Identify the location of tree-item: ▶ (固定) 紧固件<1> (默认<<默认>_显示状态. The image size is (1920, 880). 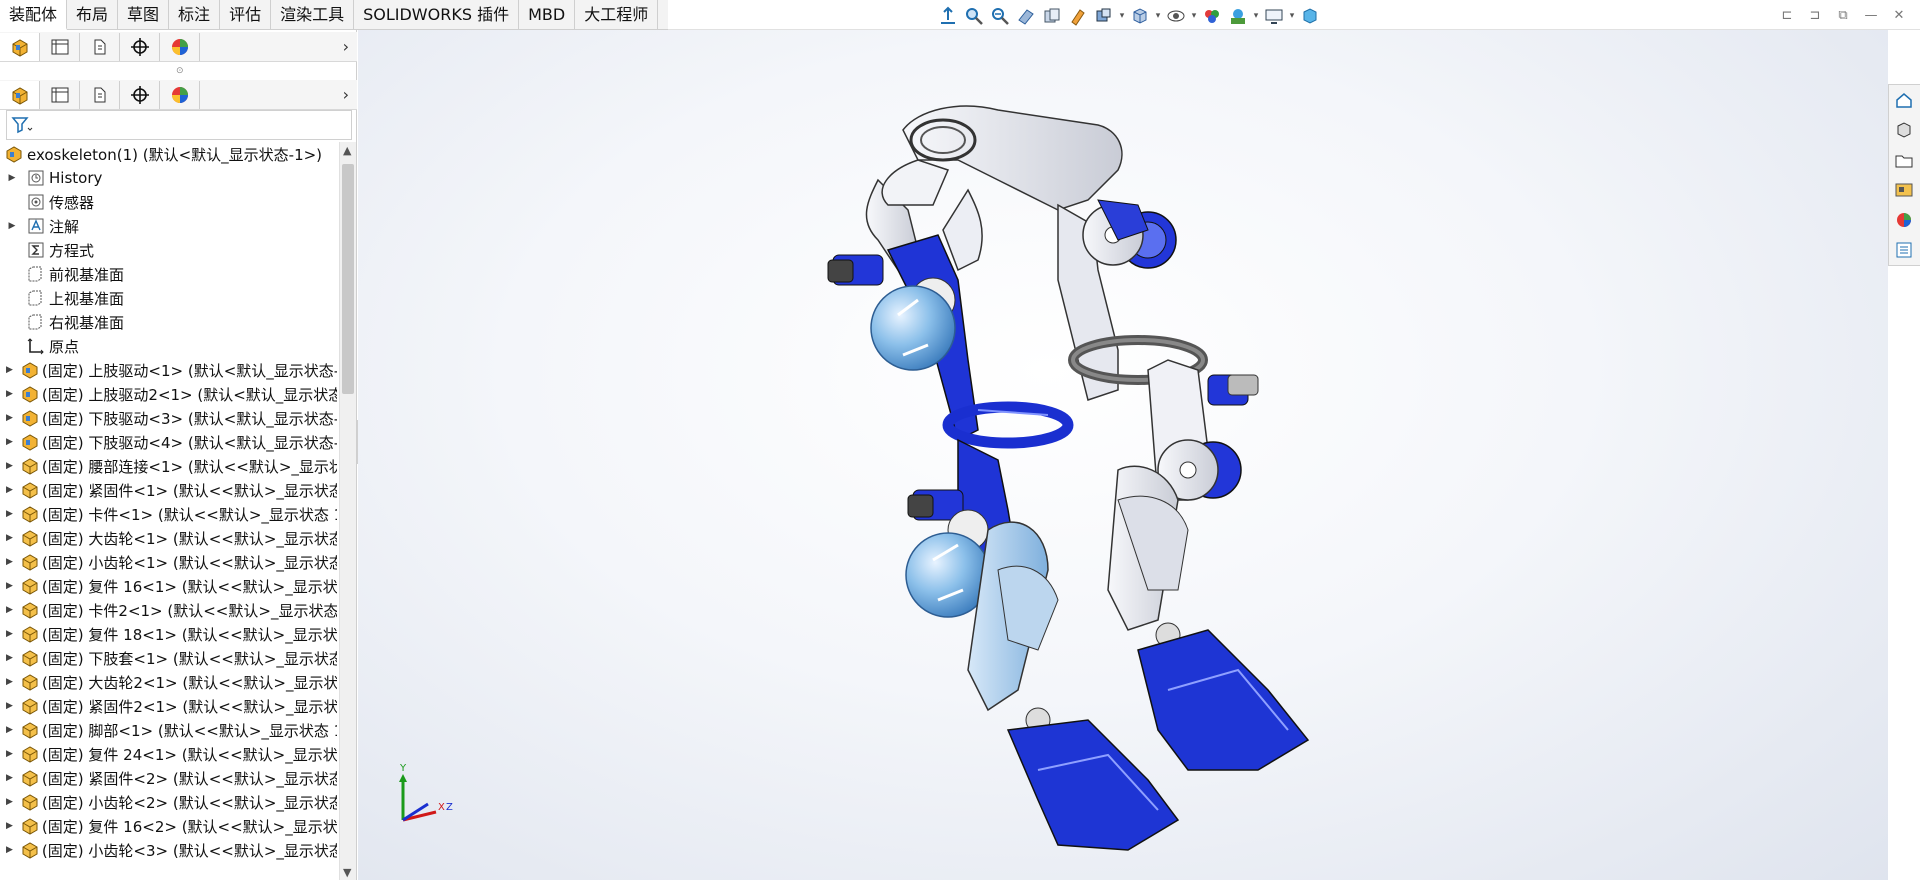
(168, 490).